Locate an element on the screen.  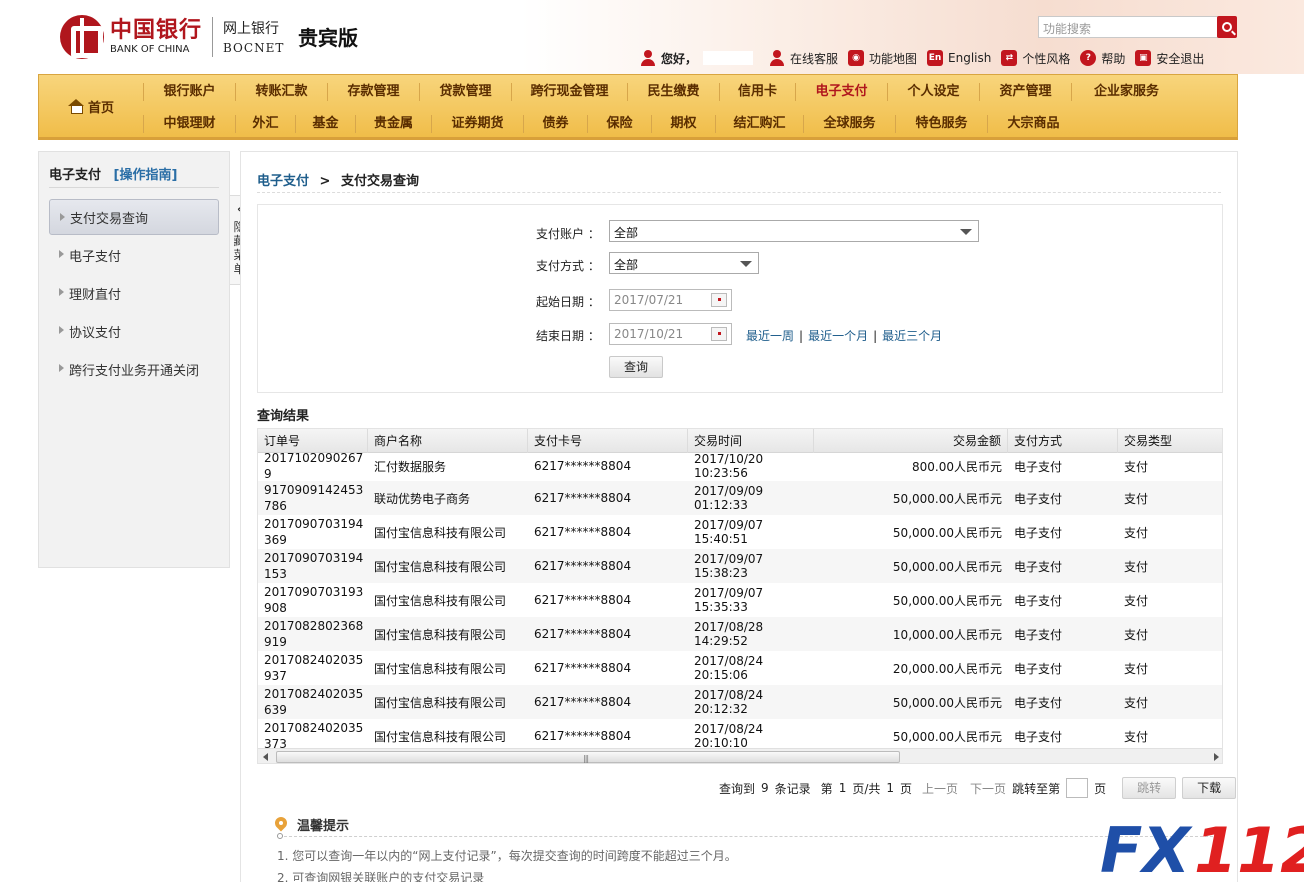
scroll-right-icon is located at coordinates (1216, 757).